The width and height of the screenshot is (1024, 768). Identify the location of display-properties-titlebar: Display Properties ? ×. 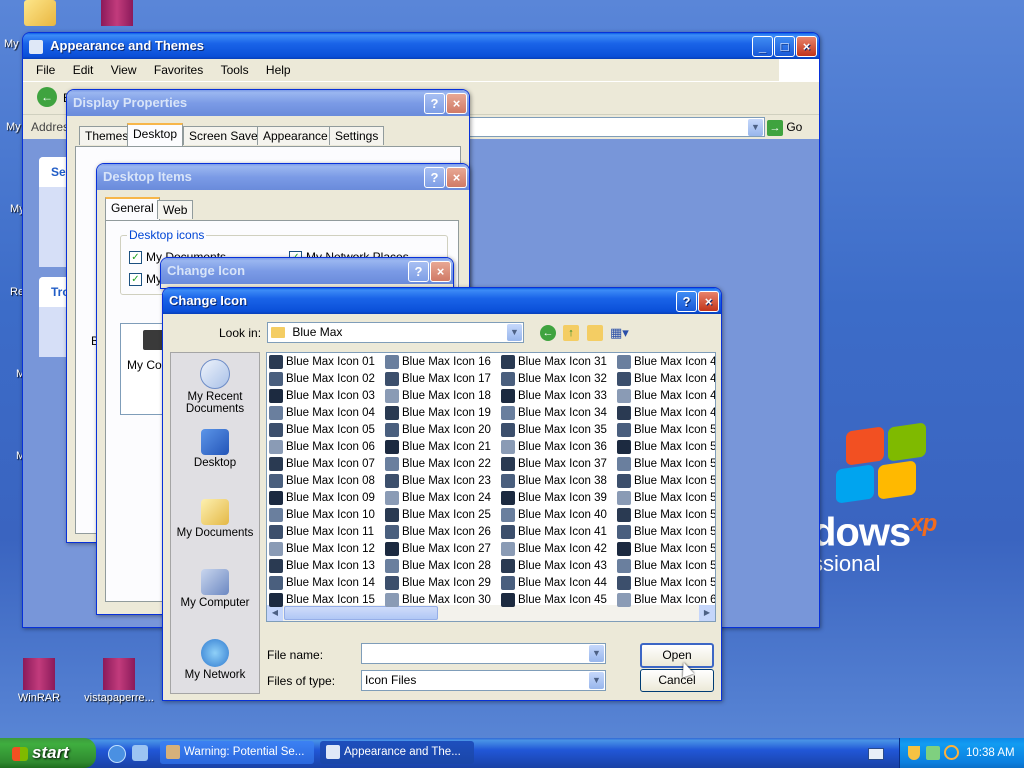
(268, 103).